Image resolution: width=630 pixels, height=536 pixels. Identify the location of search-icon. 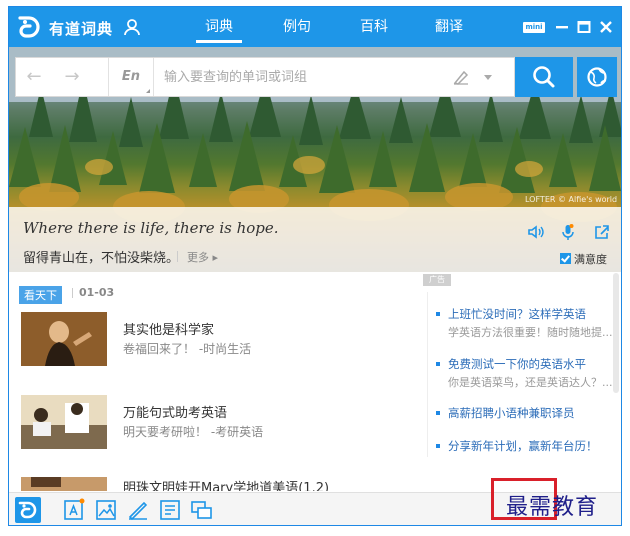
(544, 77).